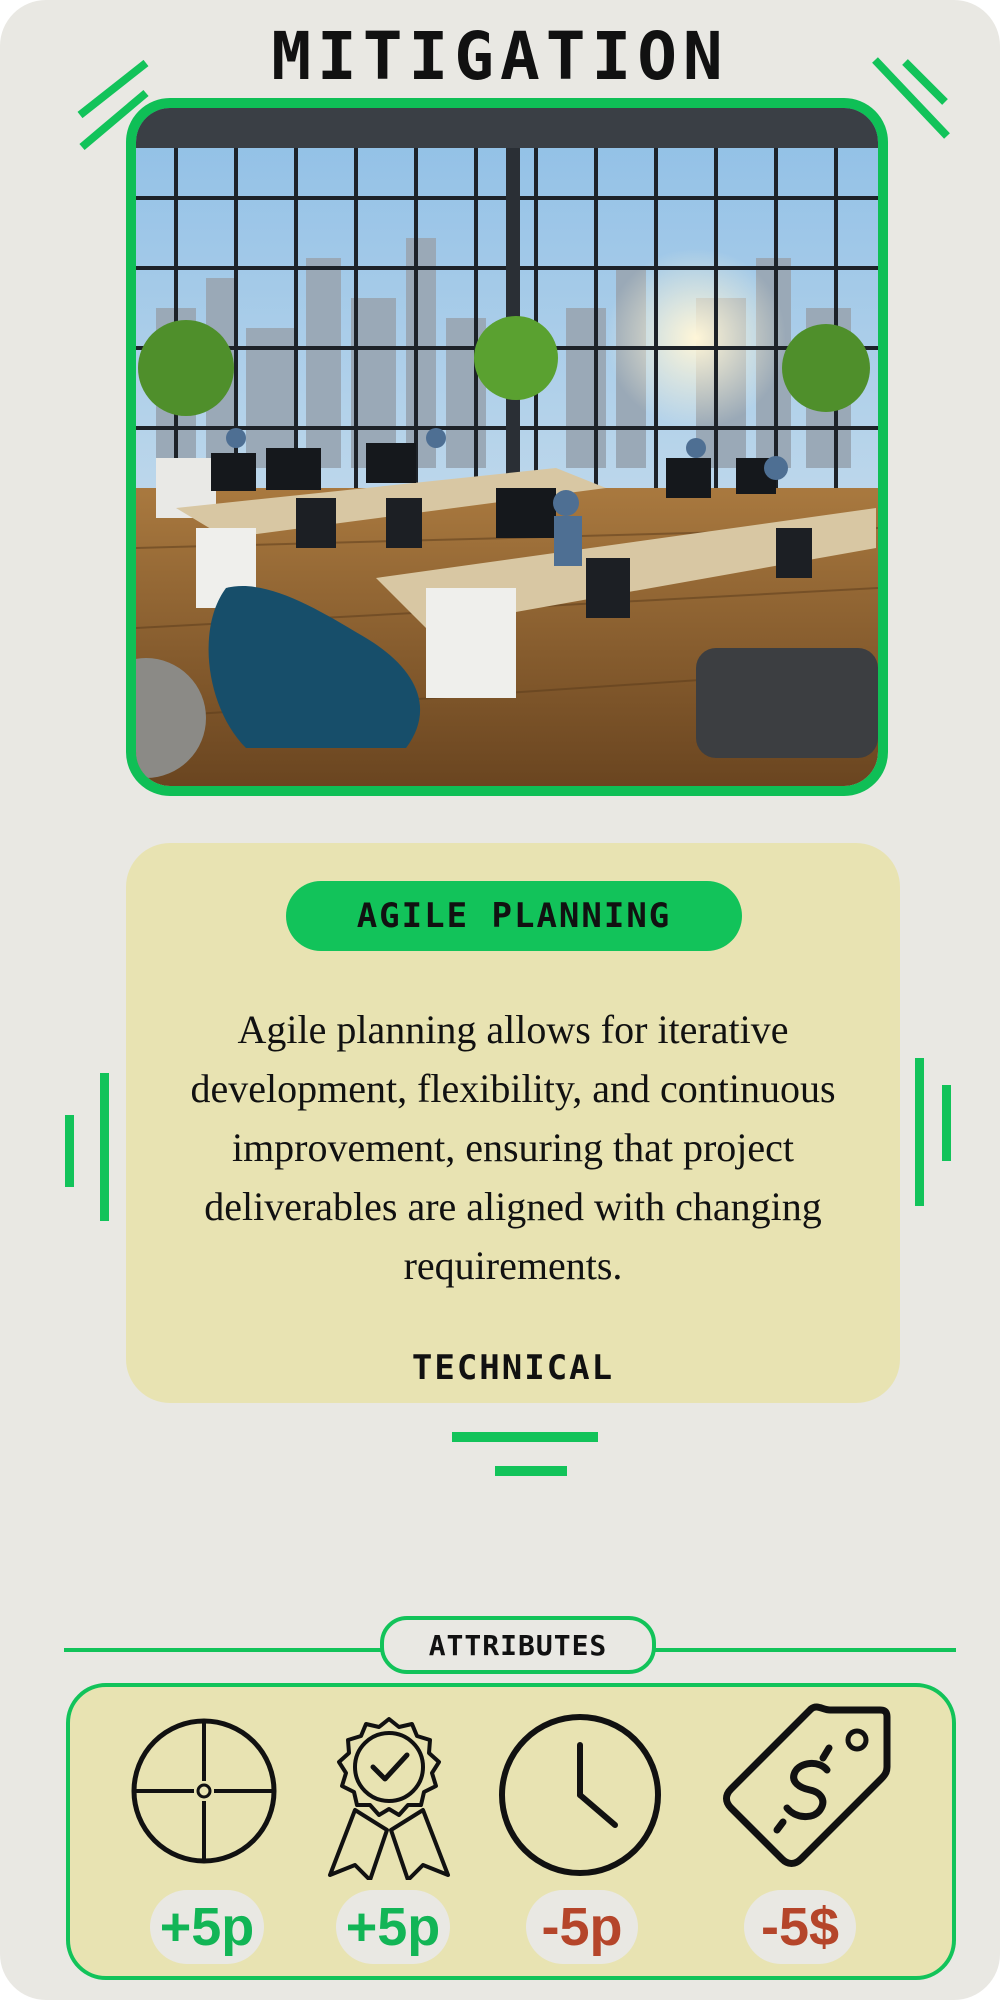  Describe the element at coordinates (518, 1645) in the screenshot. I see `attributes-label: ATTRIBUTES` at that location.